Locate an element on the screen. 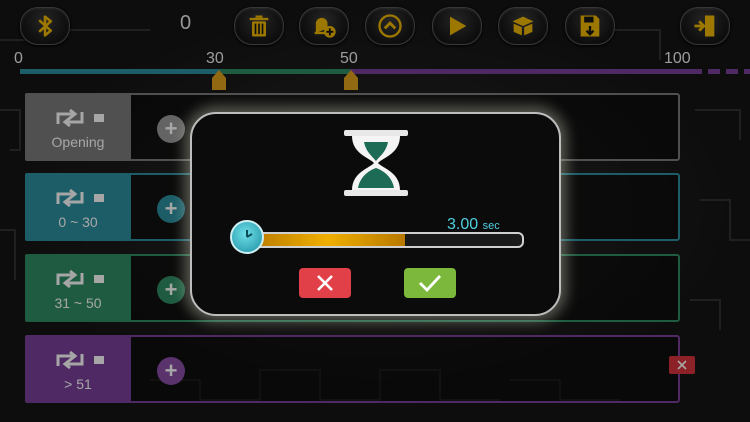 The height and width of the screenshot is (422, 750). duration-unit: sec is located at coordinates (491, 226).